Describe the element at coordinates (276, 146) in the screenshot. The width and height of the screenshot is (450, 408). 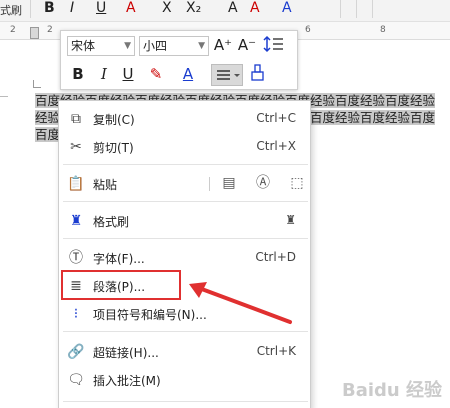
I see `menu-item-shortcut: Ctrl+X` at that location.